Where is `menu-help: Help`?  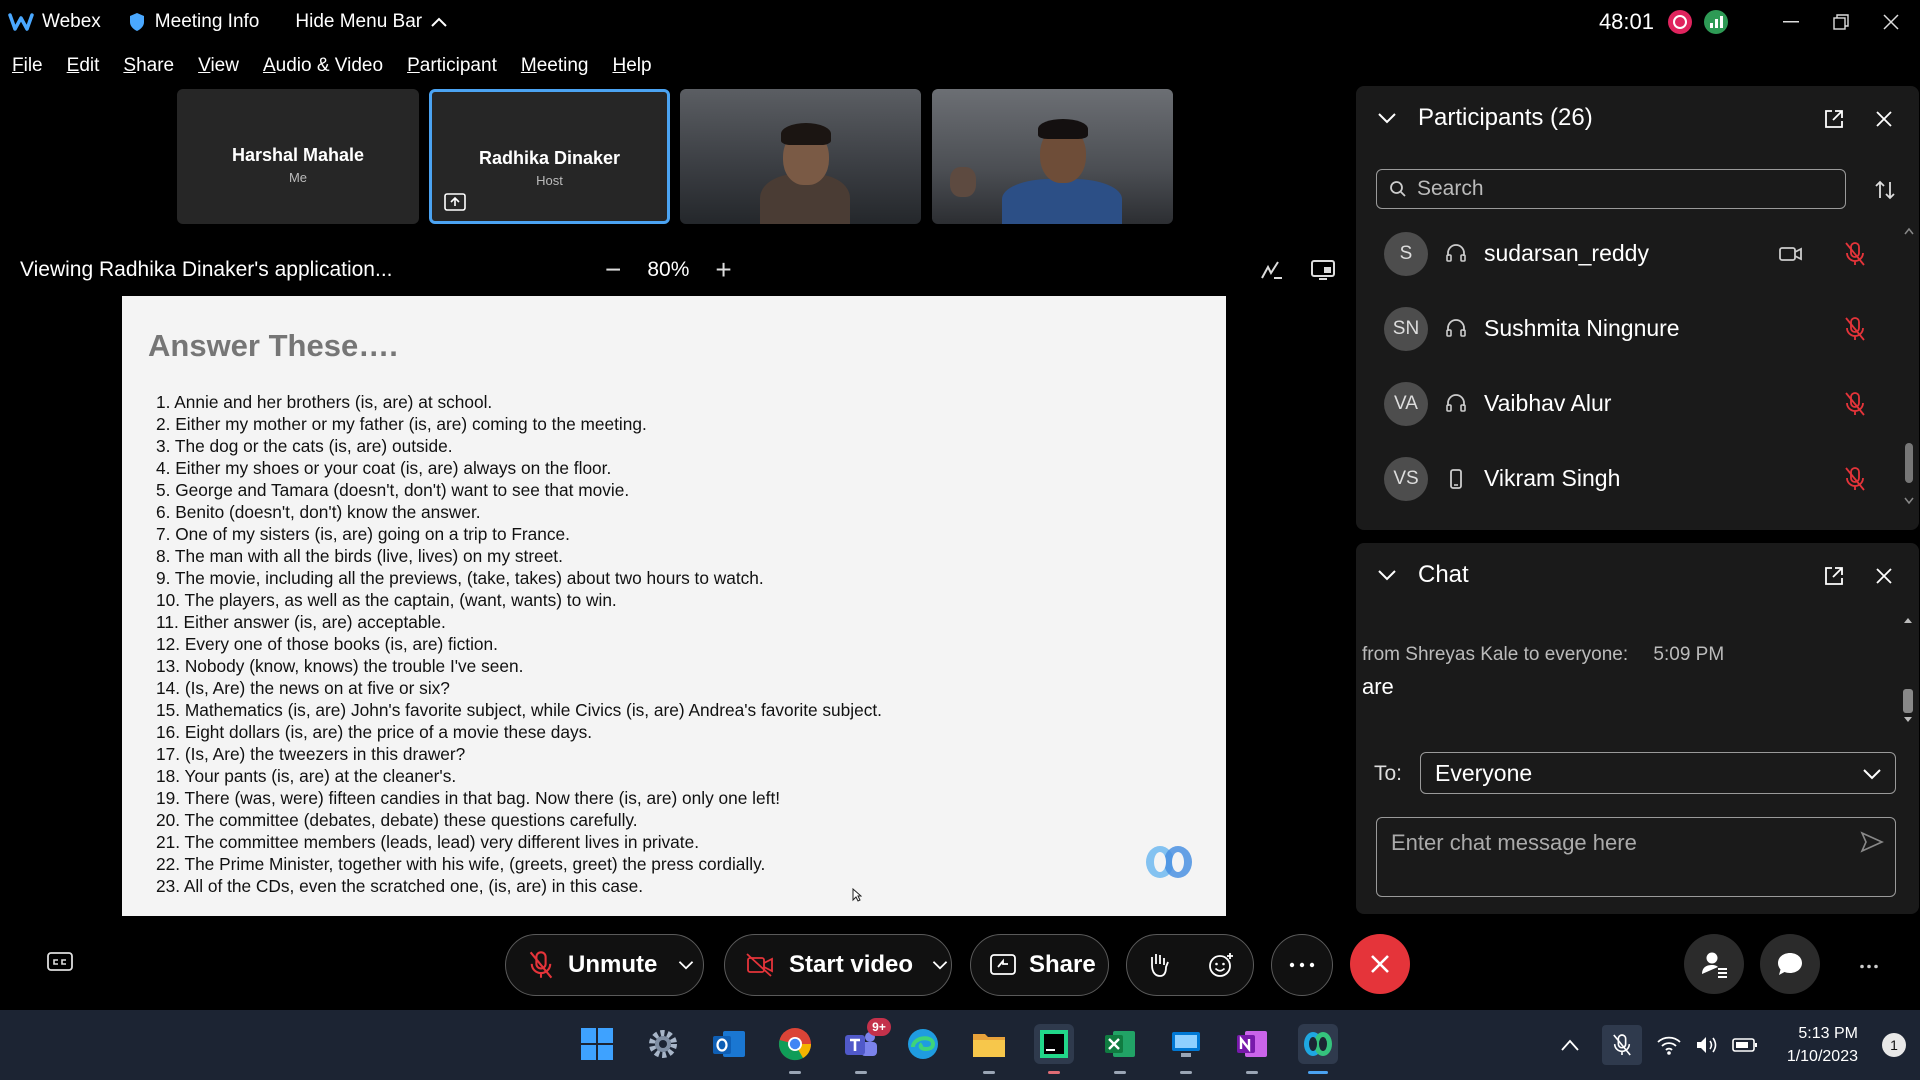 menu-help: Help is located at coordinates (631, 66).